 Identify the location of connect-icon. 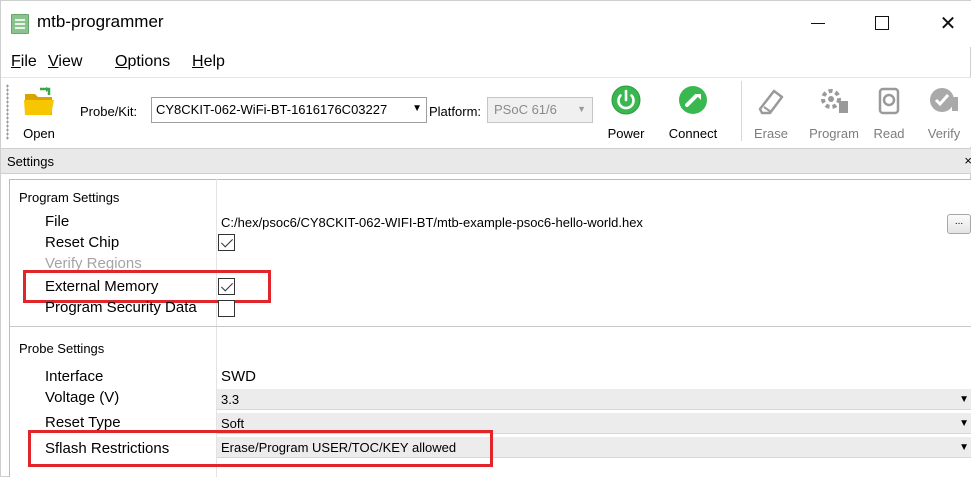
(693, 102).